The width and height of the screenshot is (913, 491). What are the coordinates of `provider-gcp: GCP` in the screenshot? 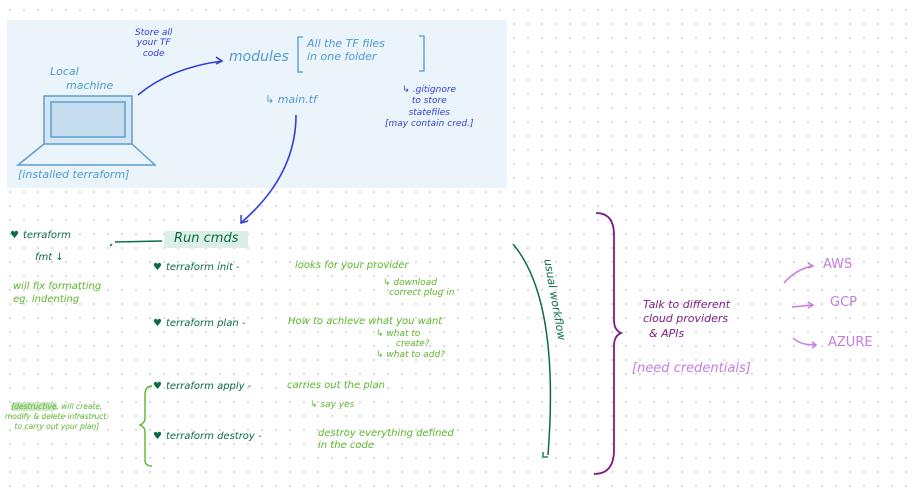 It's located at (843, 302).